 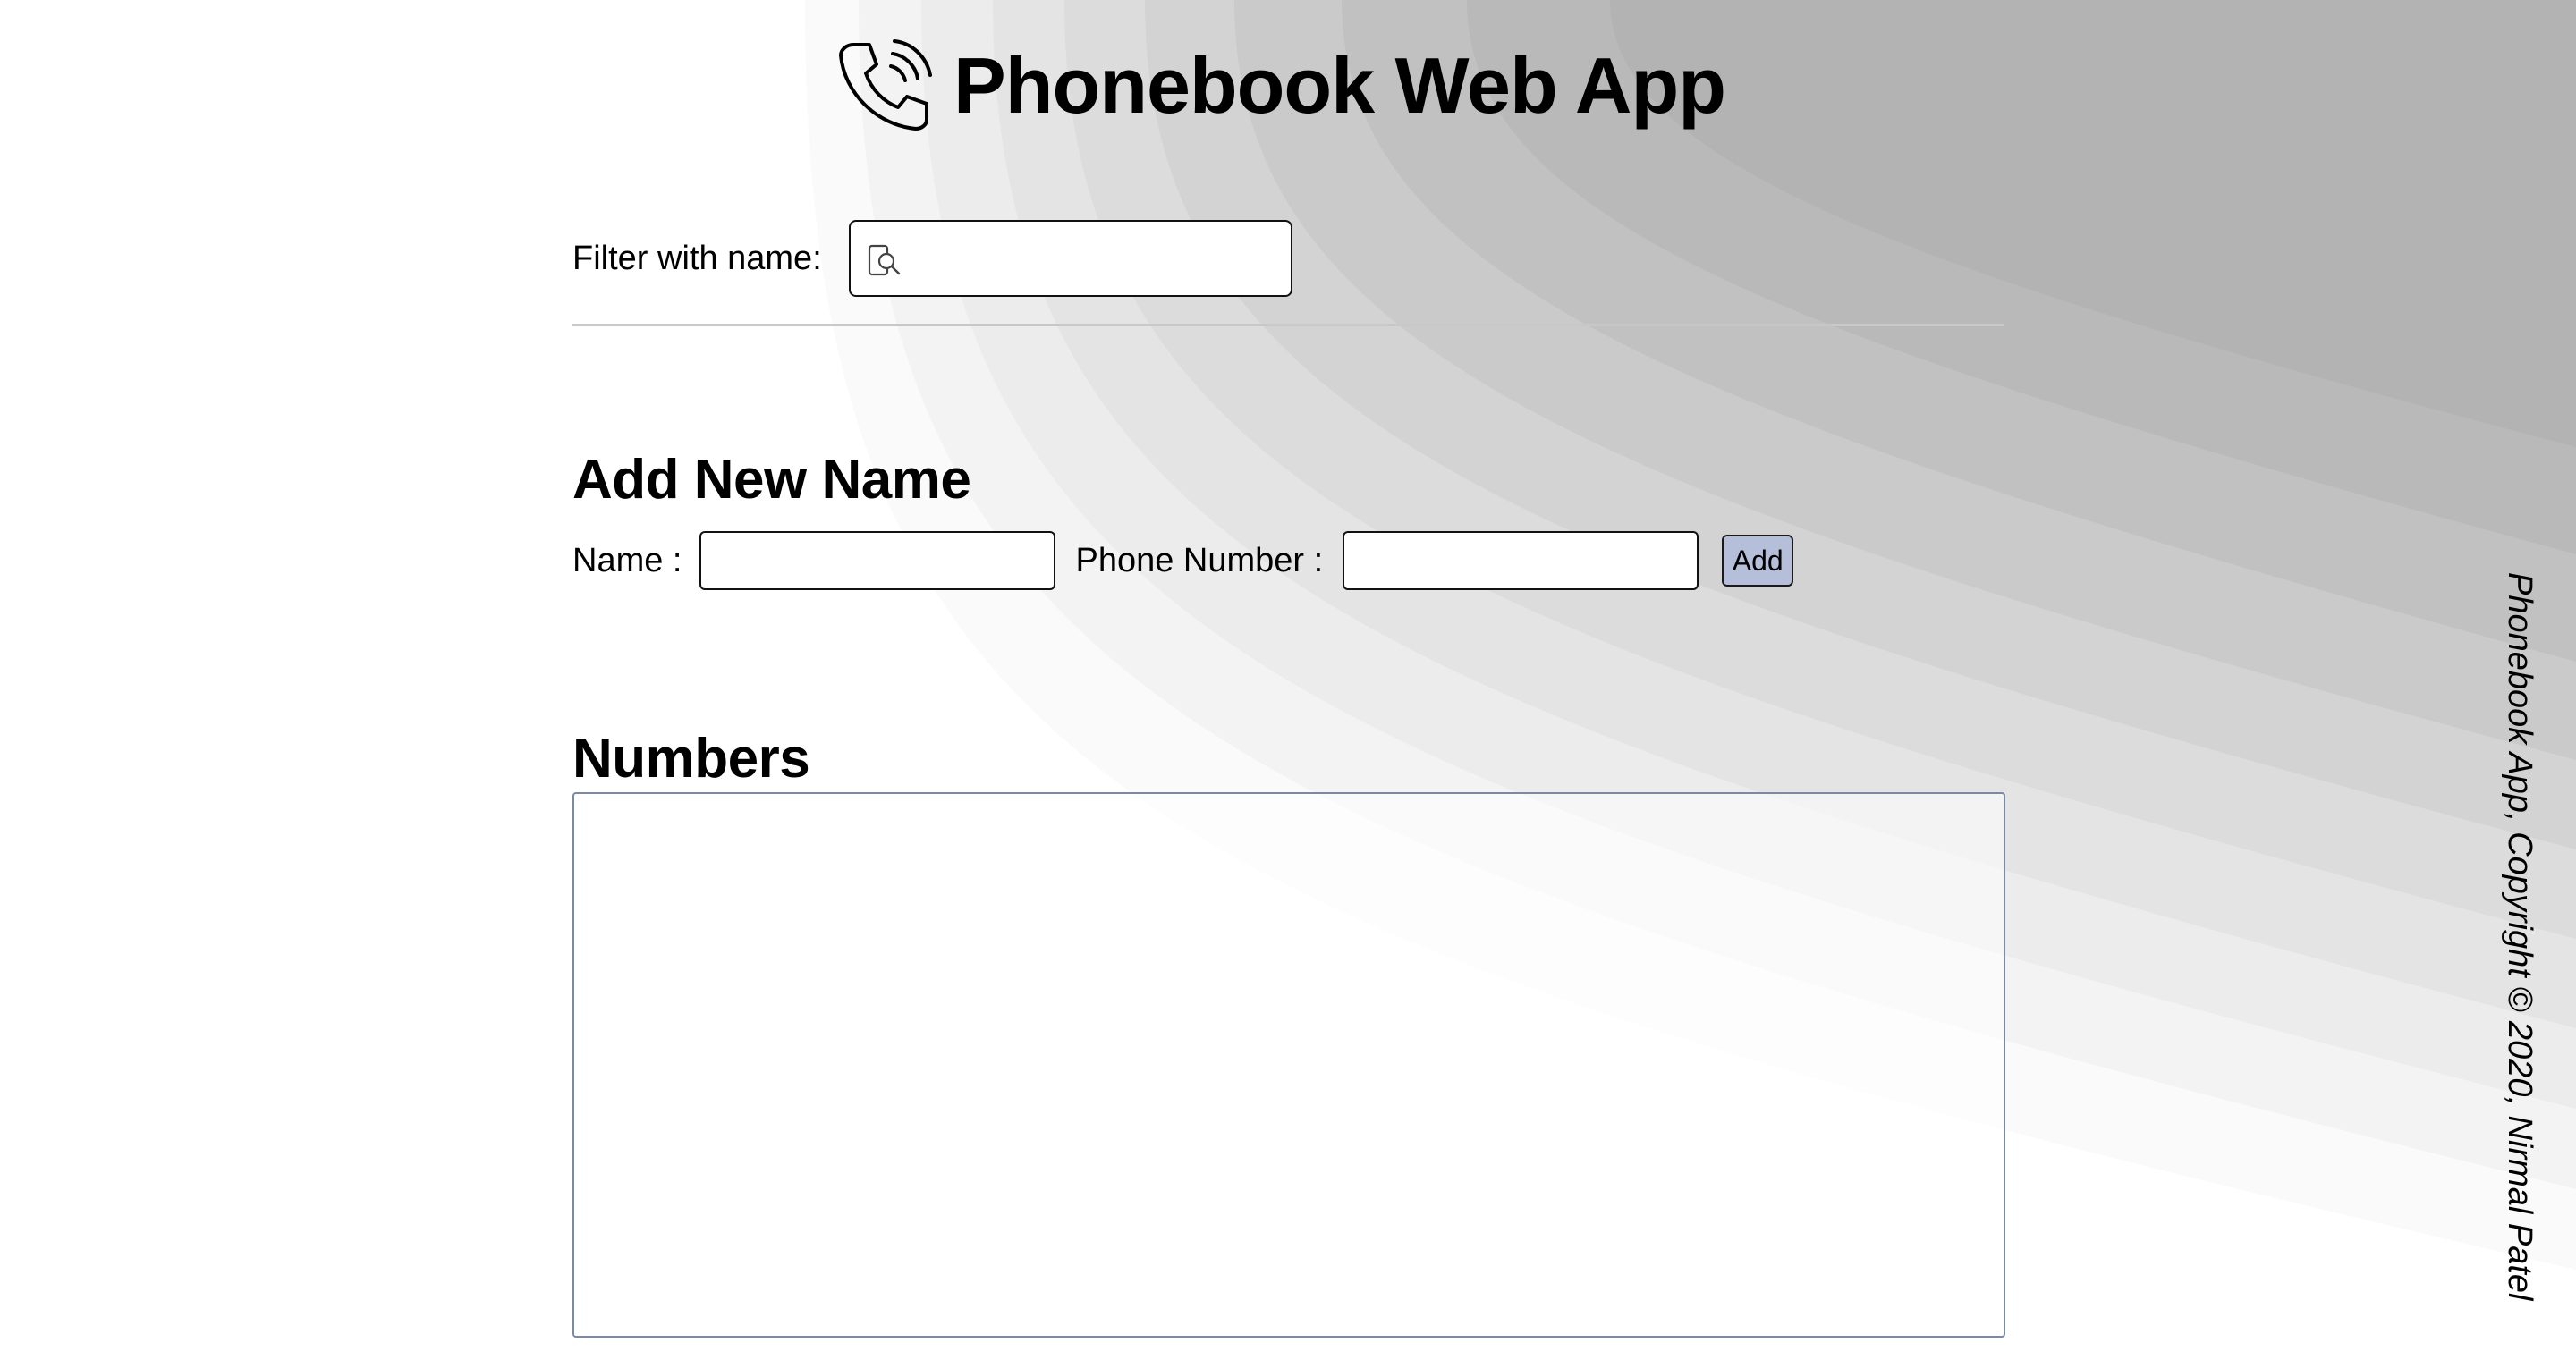 I want to click on page-title: Phonebook Web App, so click(x=1339, y=85).